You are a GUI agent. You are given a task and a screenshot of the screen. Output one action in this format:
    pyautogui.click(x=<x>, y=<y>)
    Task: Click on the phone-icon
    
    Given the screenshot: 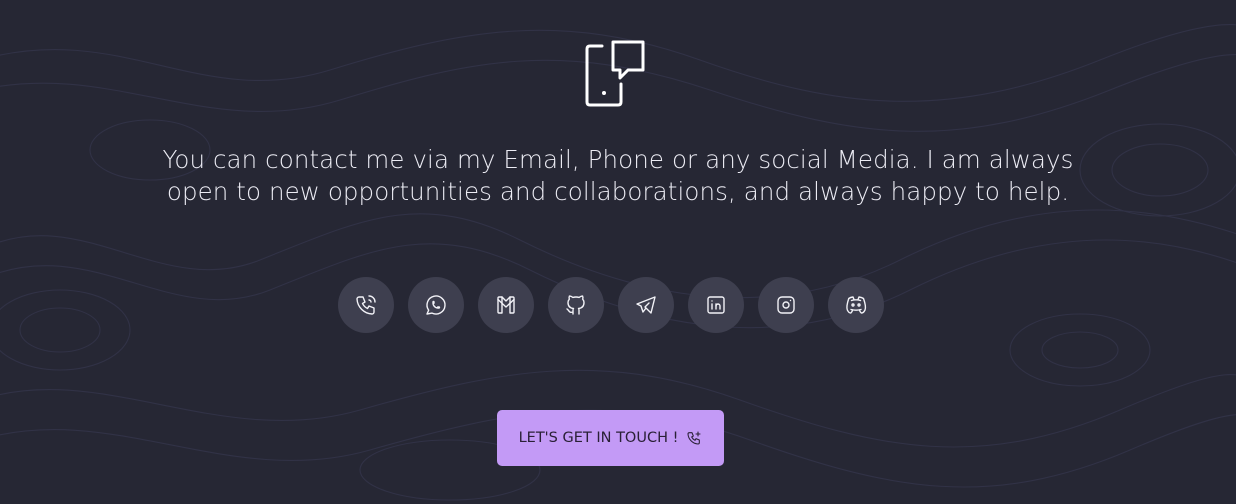 What is the action you would take?
    pyautogui.click(x=366, y=305)
    